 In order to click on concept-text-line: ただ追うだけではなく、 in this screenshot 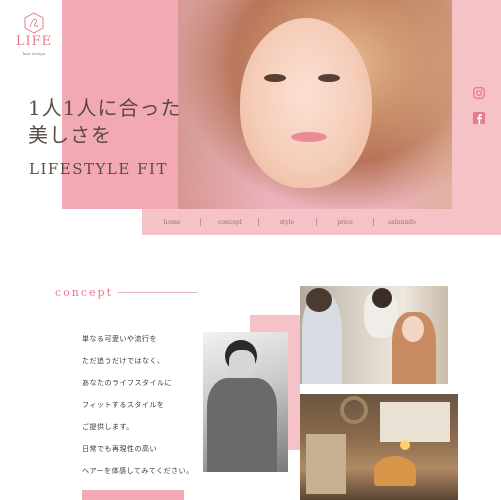, I will do `click(123, 361)`.